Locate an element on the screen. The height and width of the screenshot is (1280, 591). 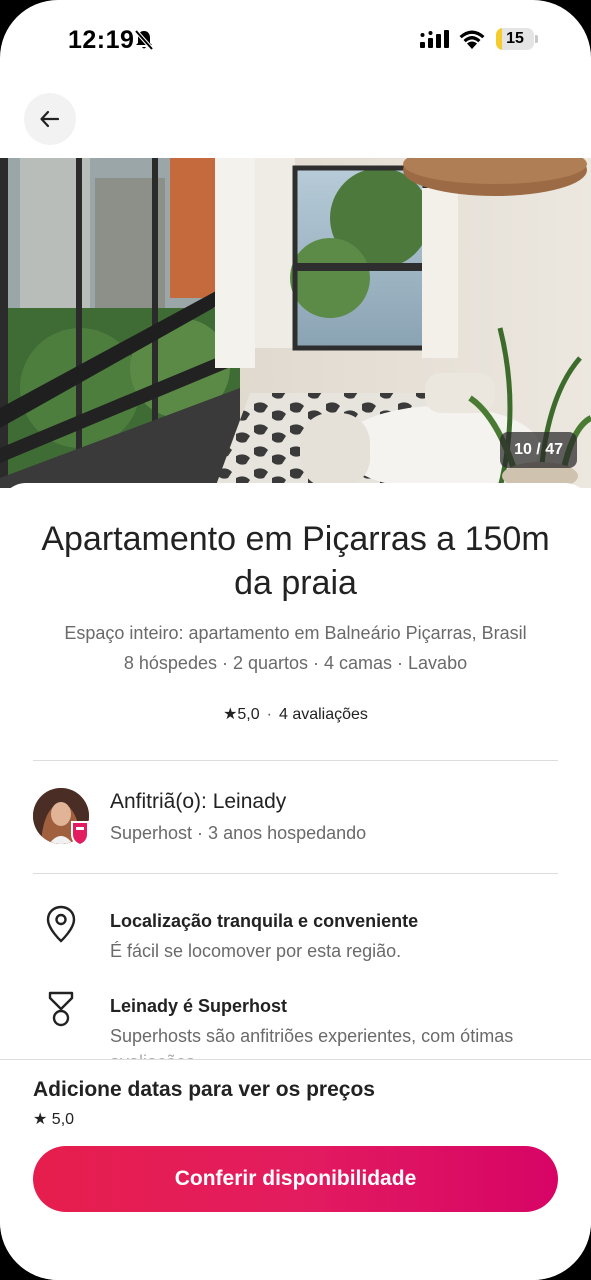
photo-counter: 10 / 47 is located at coordinates (538, 450).